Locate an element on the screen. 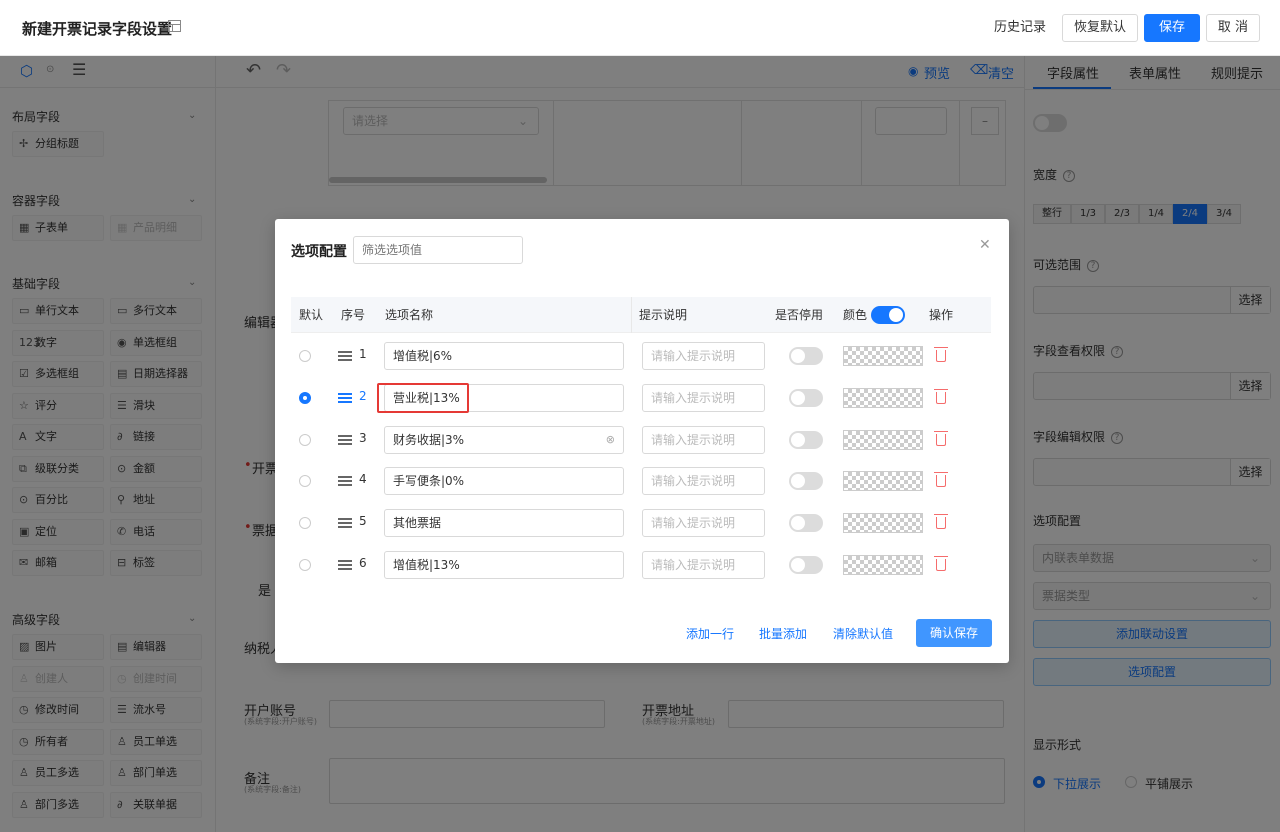  option-name-value: 财务收据|3% is located at coordinates (429, 439).